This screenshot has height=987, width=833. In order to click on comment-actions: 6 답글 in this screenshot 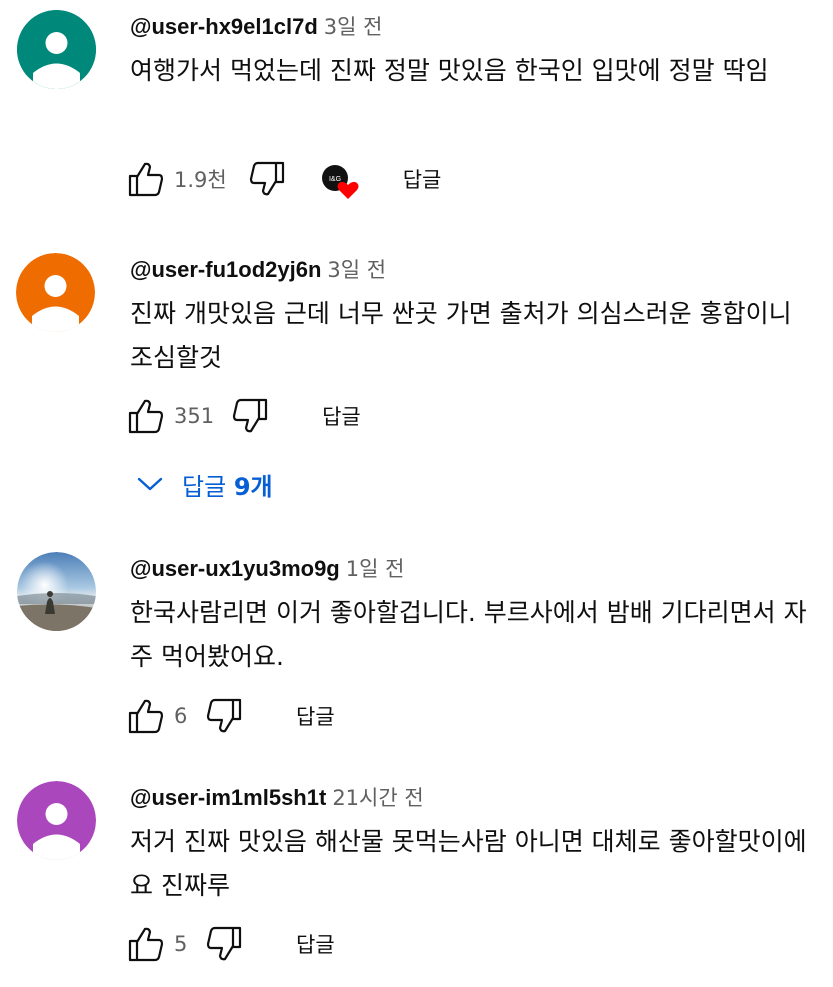, I will do `click(234, 716)`.